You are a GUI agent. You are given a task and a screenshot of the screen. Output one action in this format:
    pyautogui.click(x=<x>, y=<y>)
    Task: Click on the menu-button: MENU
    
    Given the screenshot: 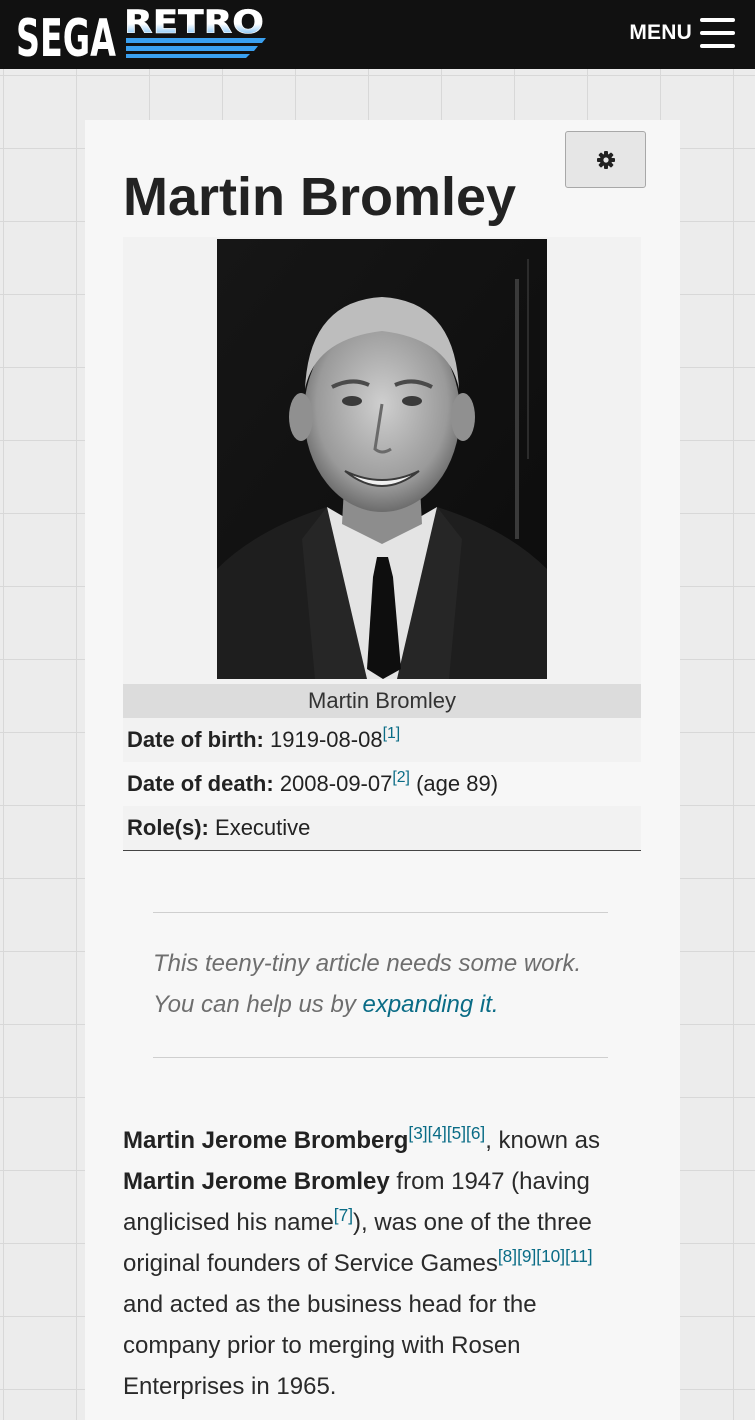 What is the action you would take?
    pyautogui.click(x=682, y=33)
    